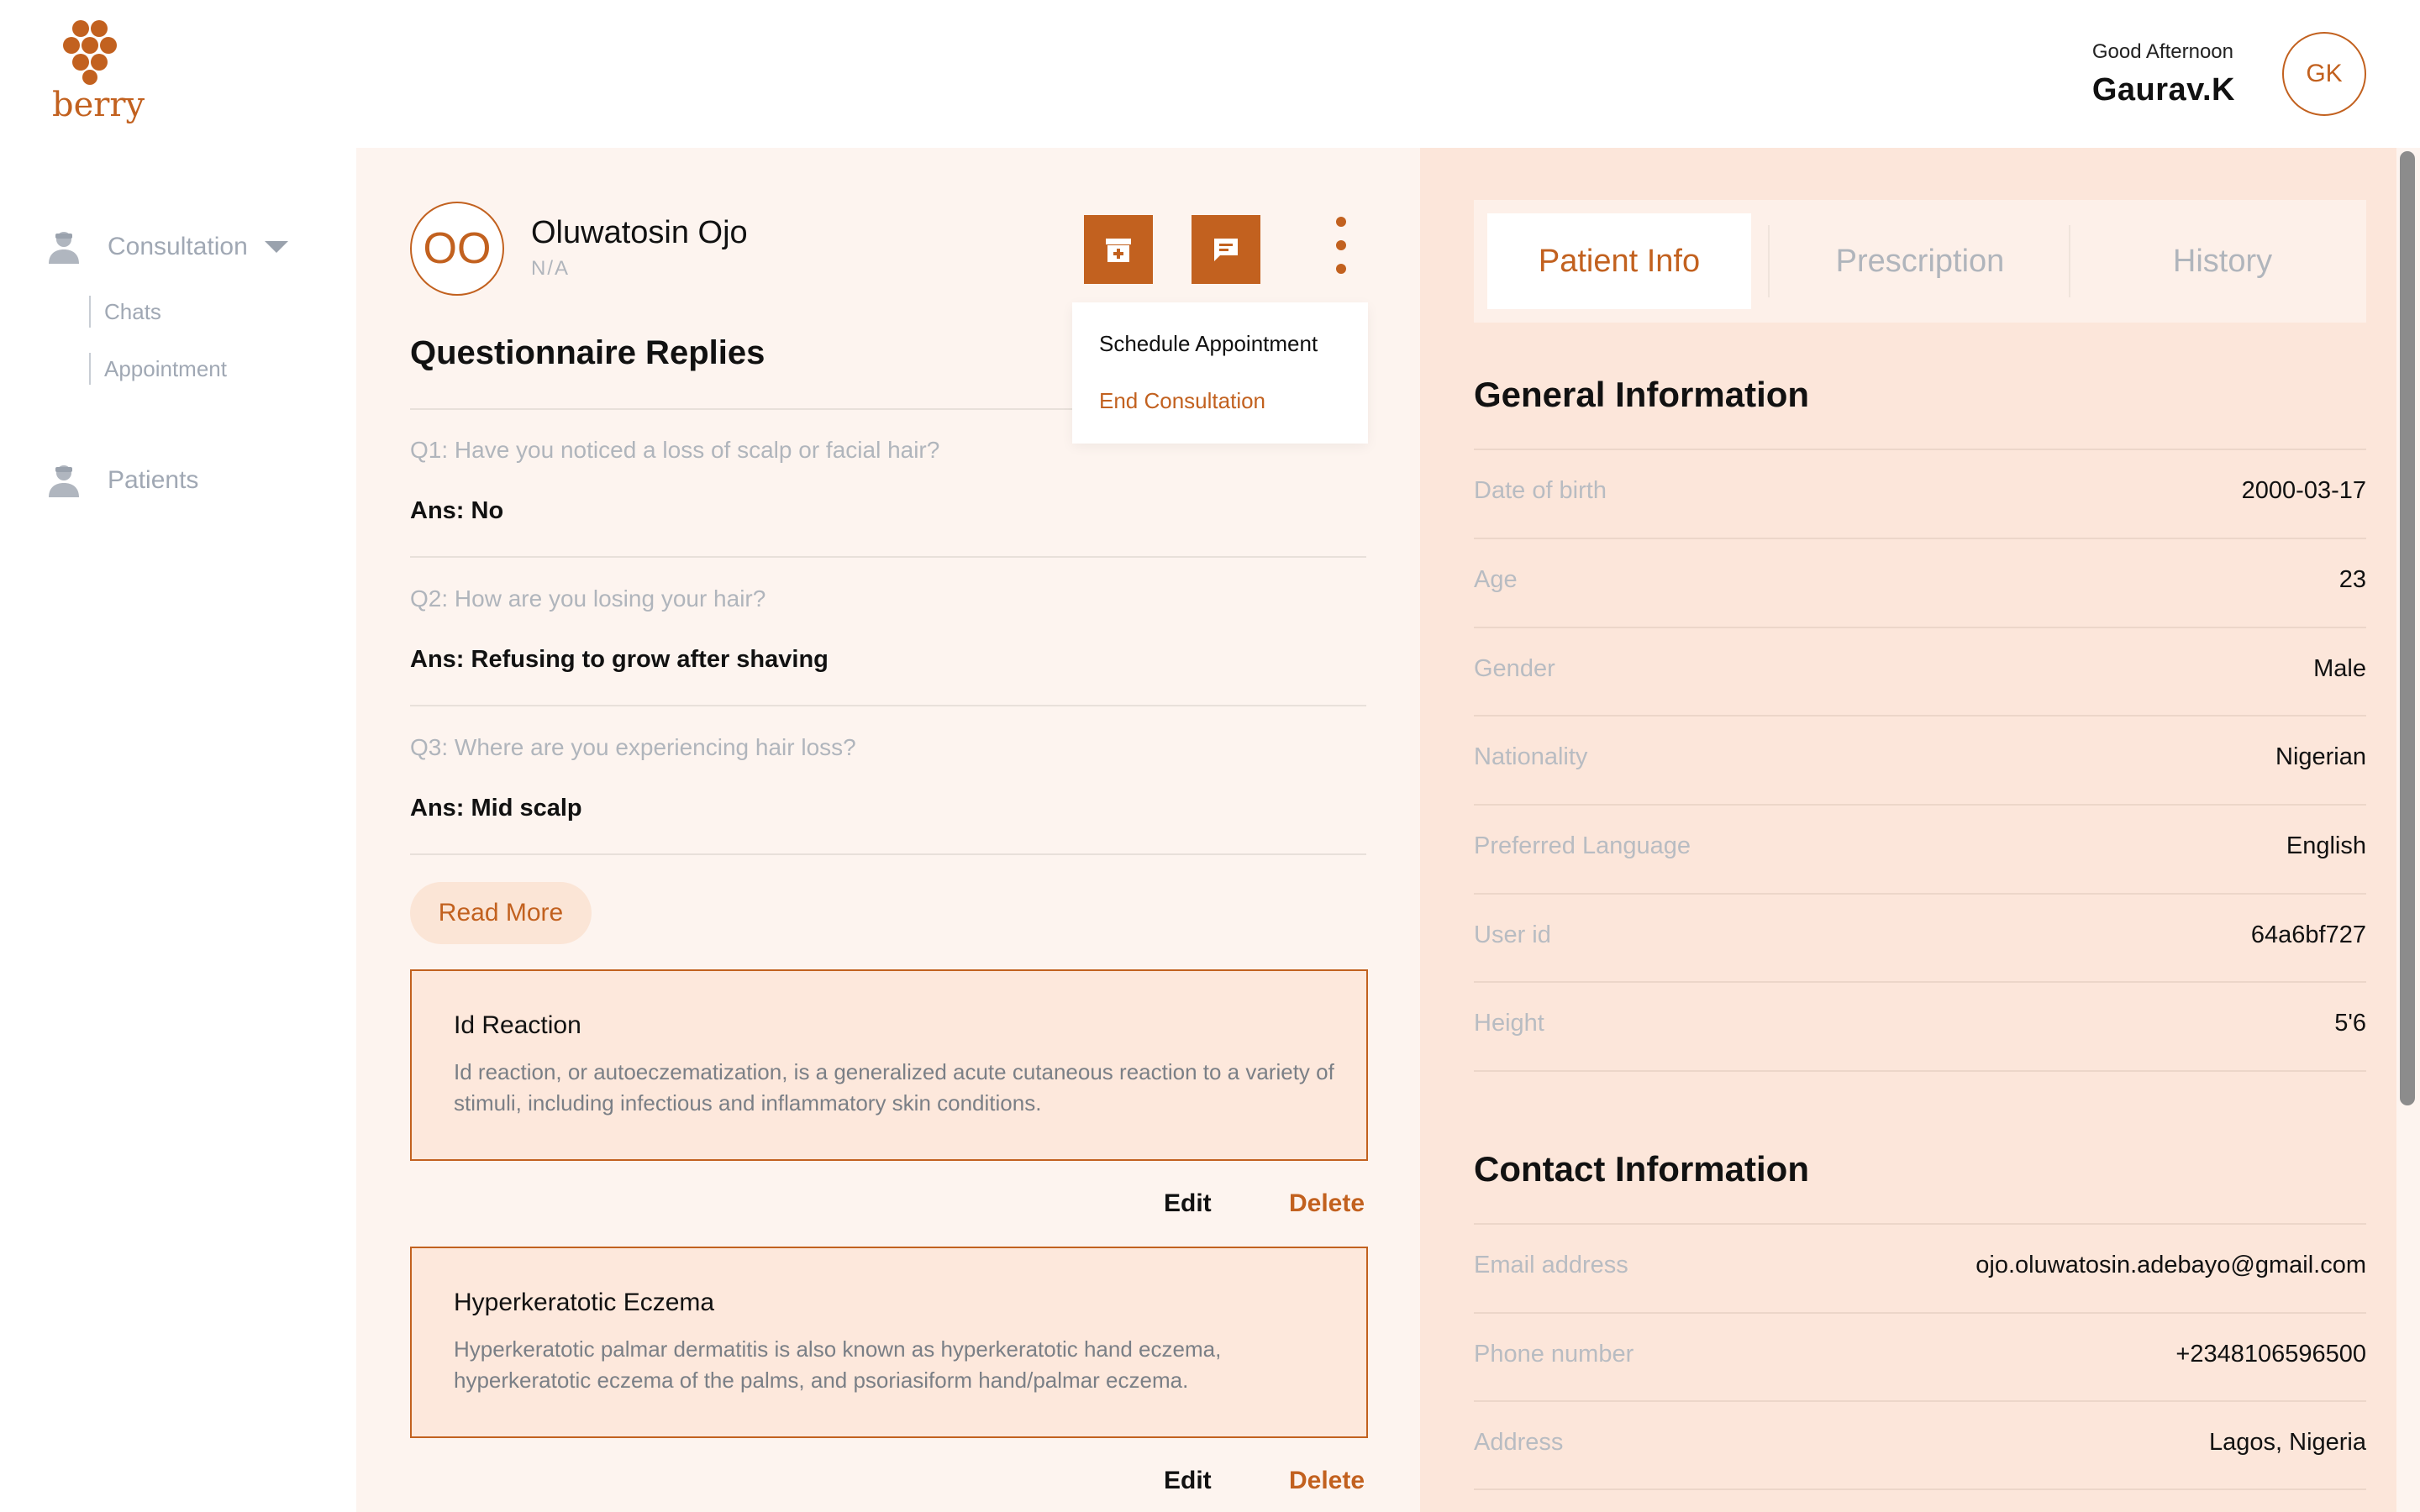 The width and height of the screenshot is (2420, 1512). Describe the element at coordinates (2321, 756) in the screenshot. I see `info-value: Nigerian` at that location.